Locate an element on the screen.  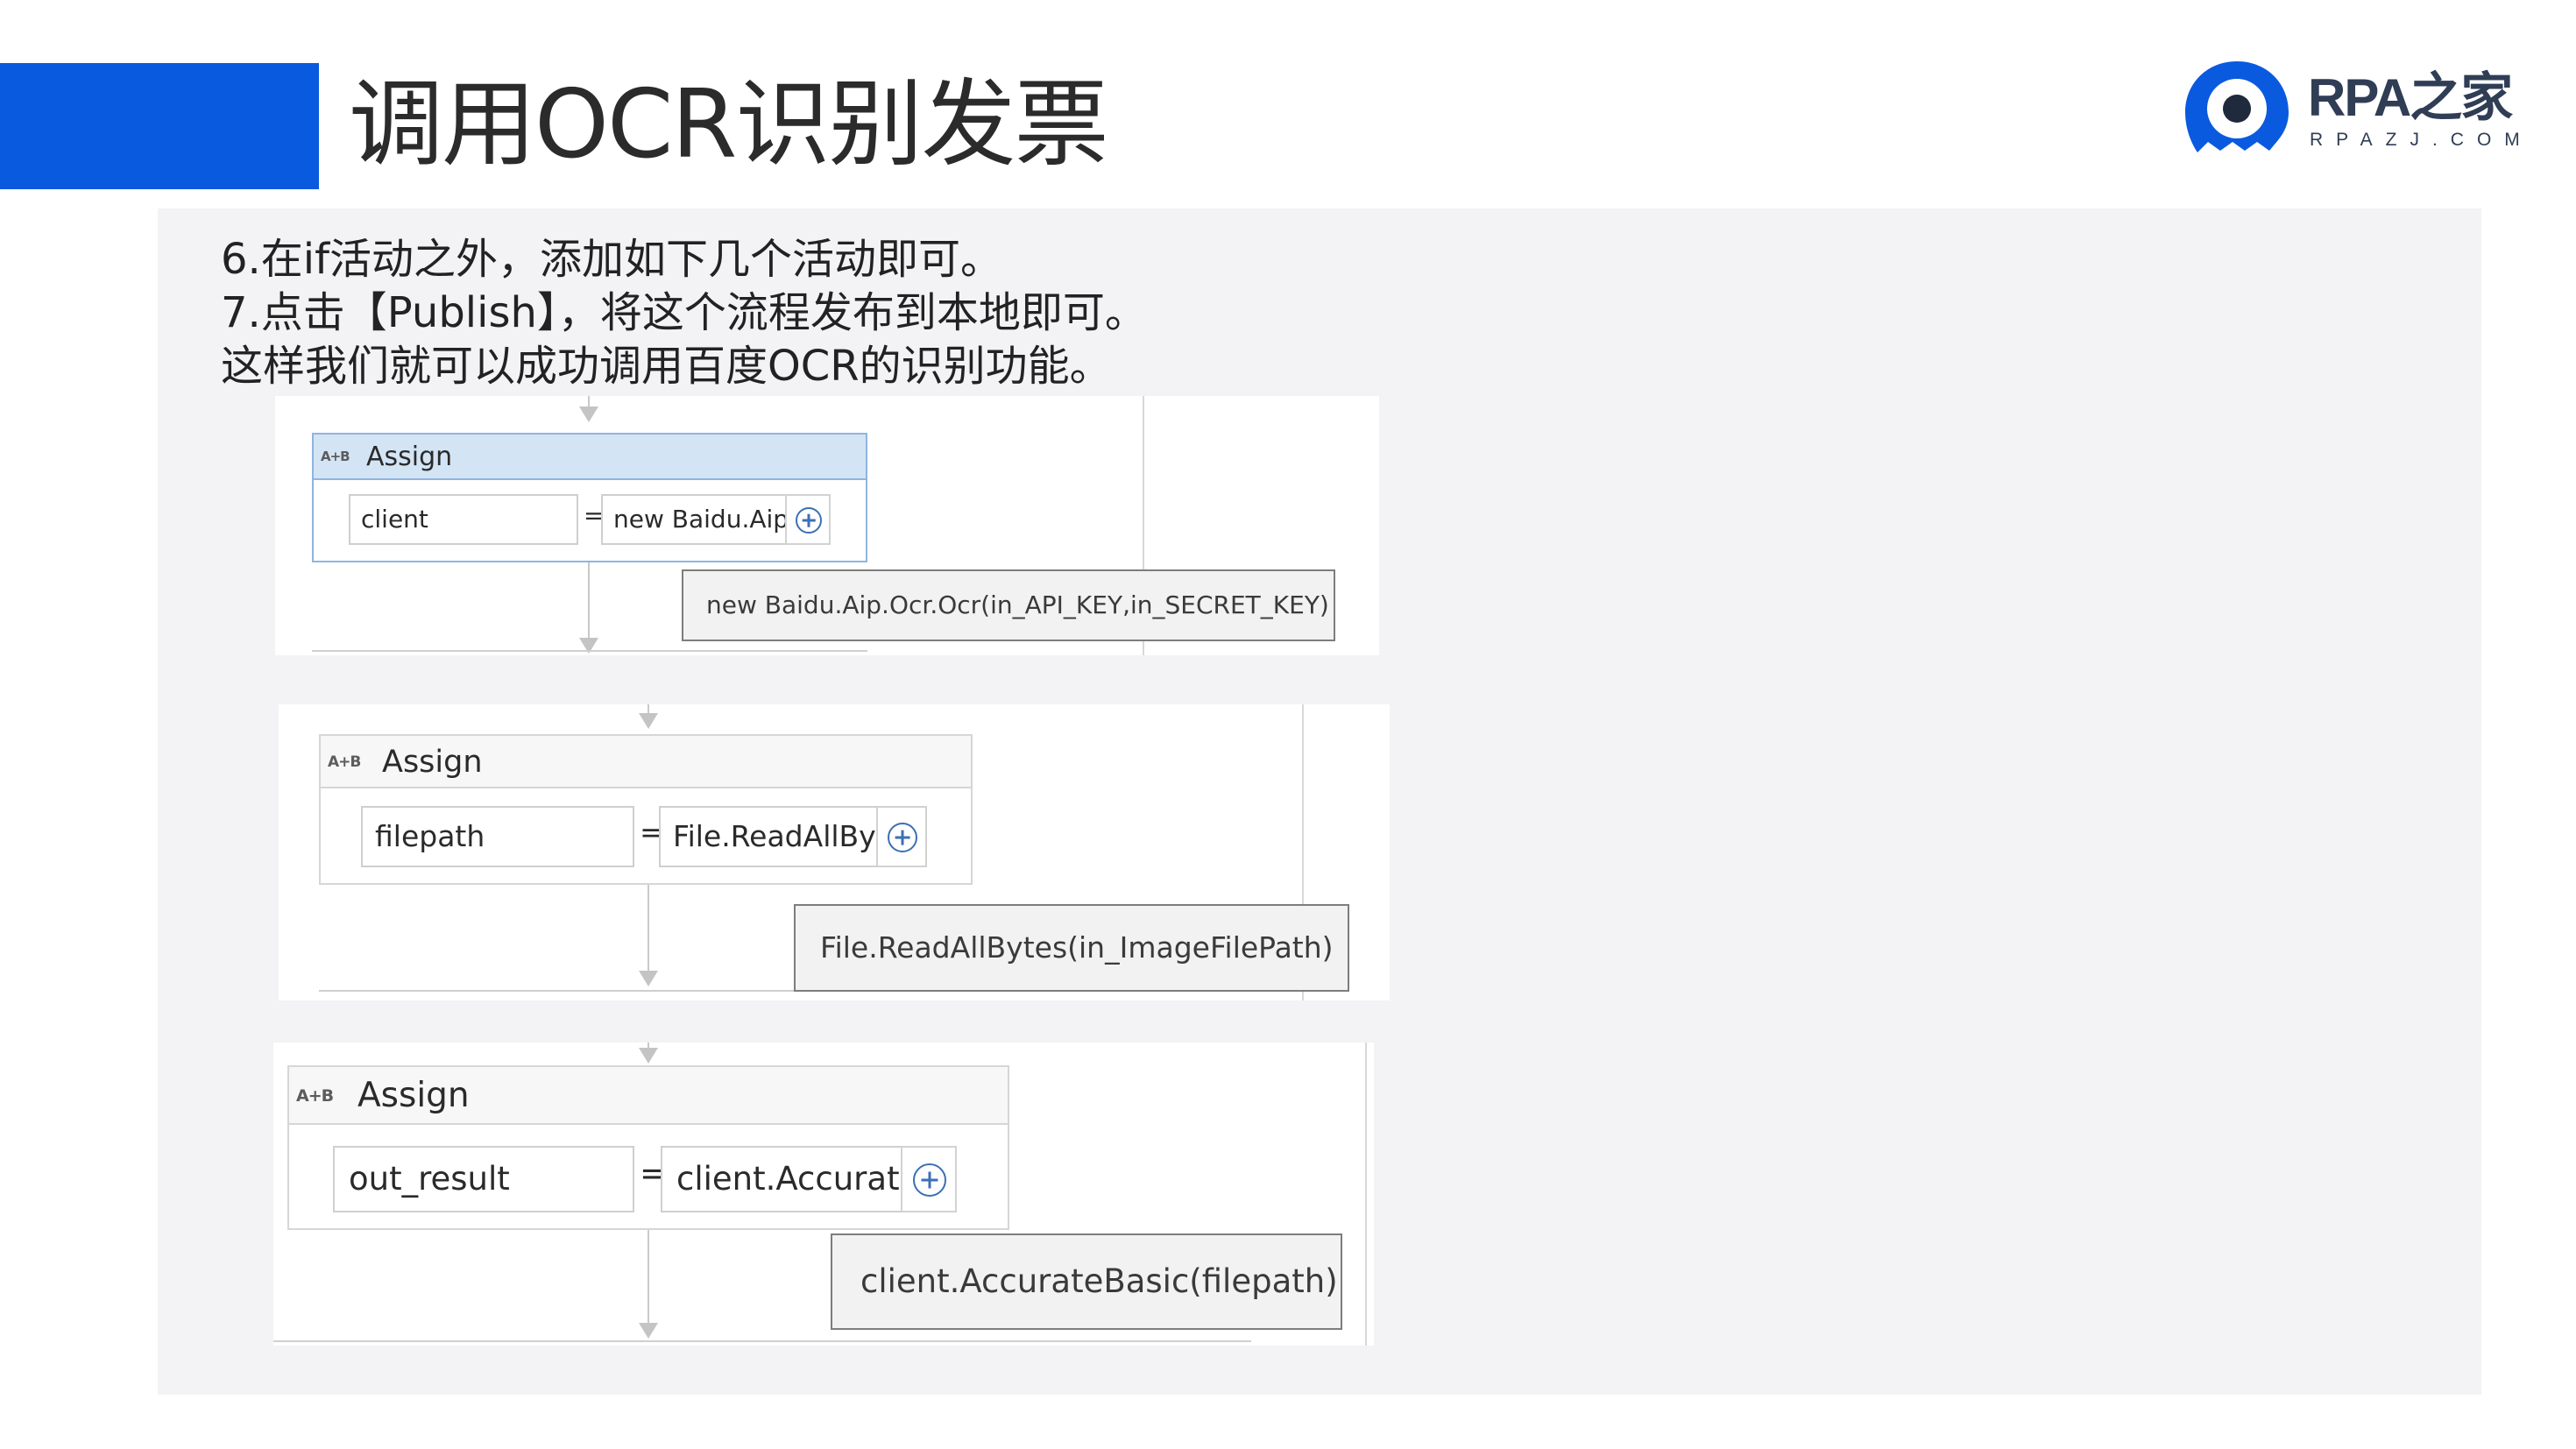
rpa-logo: RPA之家 RPAZJ.COM is located at coordinates (2355, 110).